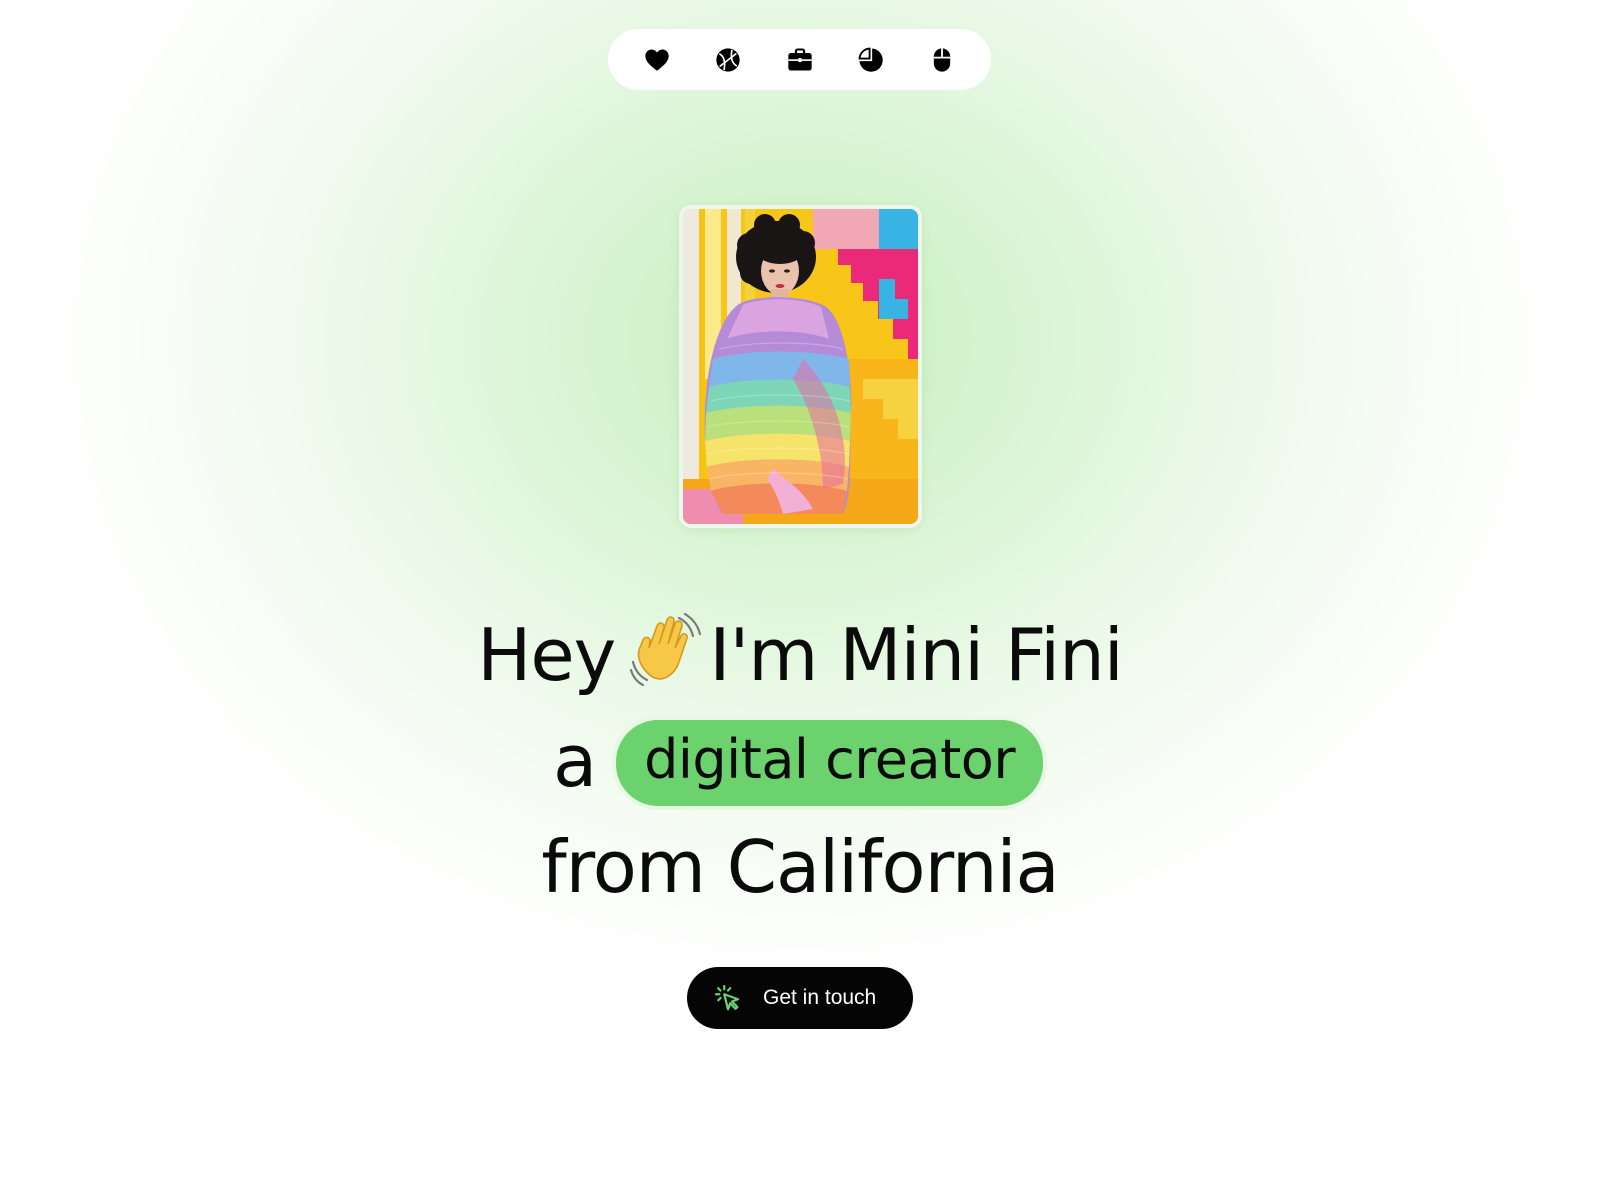 The image size is (1600, 1200). I want to click on briefcase-icon, so click(799, 58).